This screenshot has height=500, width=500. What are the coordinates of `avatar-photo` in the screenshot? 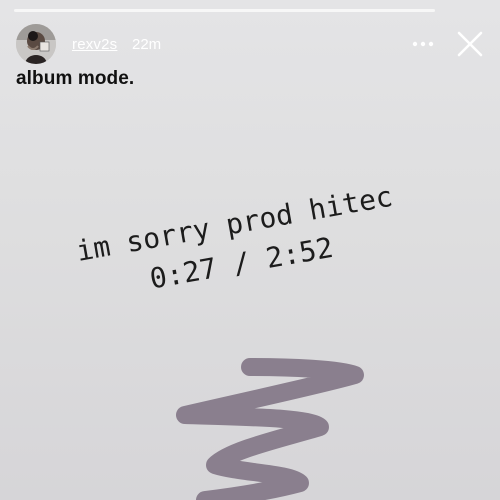 It's located at (36, 44).